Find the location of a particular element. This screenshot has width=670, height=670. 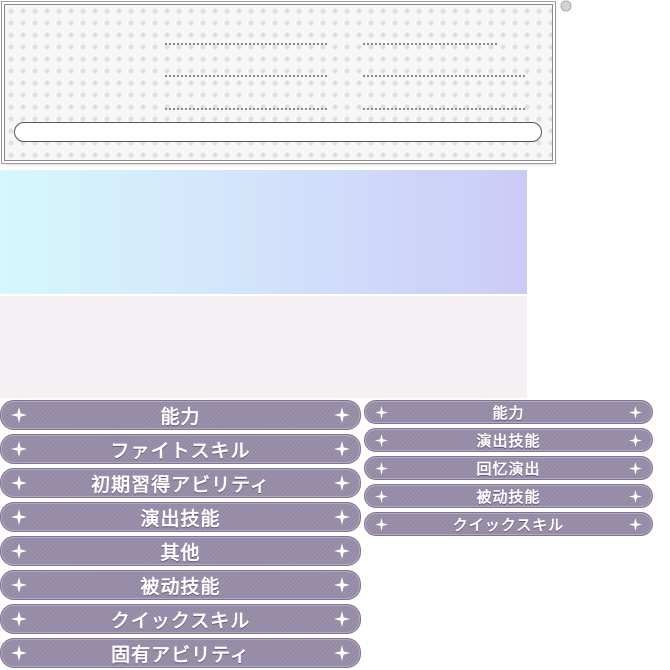

submenu-button-label: クイックスキル is located at coordinates (508, 524).